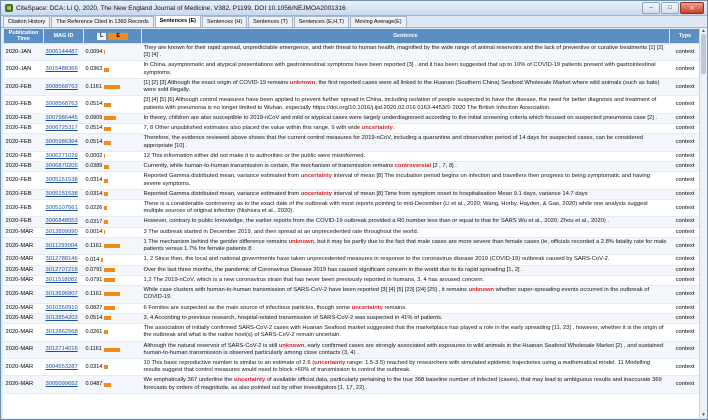  Describe the element at coordinates (62, 308) in the screenshot. I see `mag-id-link: 3010350910` at that location.